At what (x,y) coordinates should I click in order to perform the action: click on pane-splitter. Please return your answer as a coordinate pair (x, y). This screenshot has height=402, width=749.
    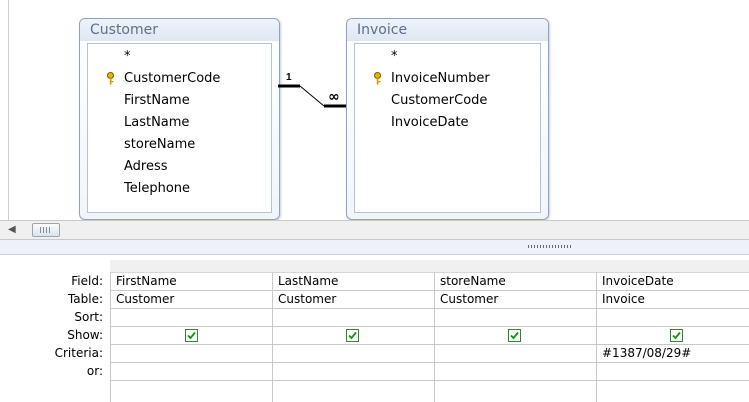
    Looking at the image, I should click on (374, 247).